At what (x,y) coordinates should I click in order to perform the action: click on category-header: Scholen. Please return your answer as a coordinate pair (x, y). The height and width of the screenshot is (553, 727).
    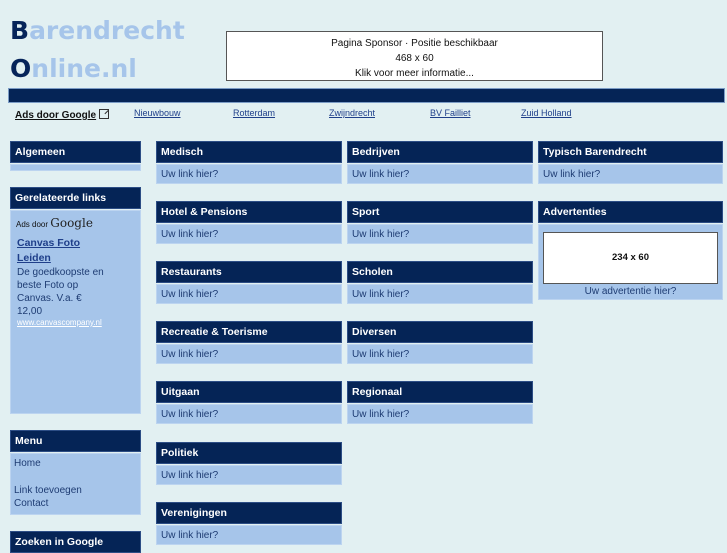
    Looking at the image, I should click on (440, 272).